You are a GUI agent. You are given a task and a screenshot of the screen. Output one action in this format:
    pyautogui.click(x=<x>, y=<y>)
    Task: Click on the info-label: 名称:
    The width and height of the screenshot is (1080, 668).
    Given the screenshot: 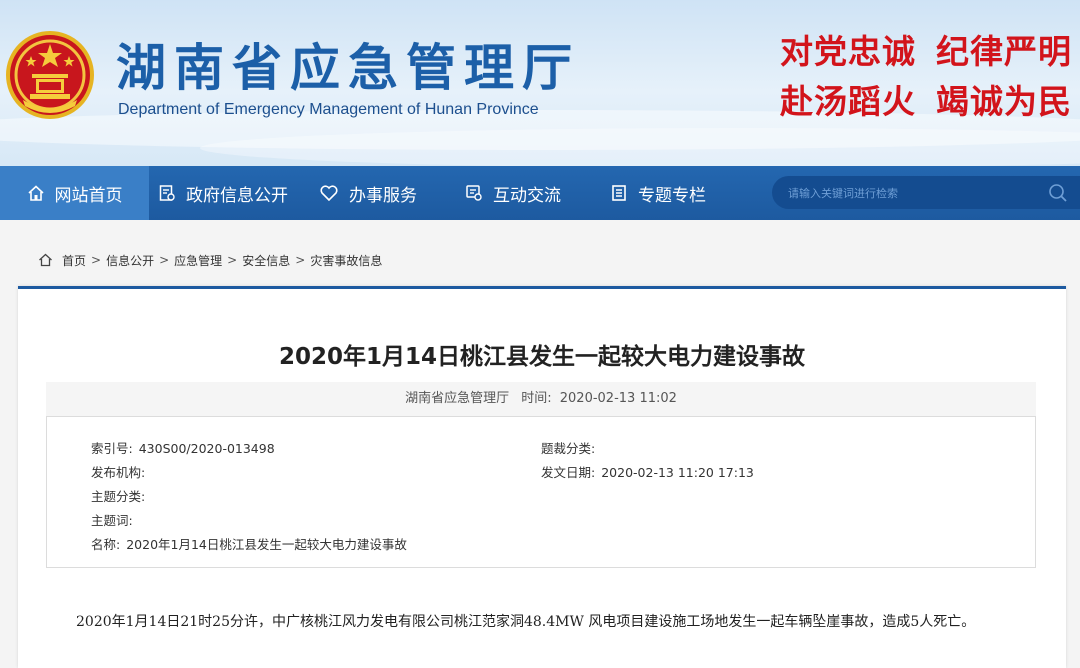 What is the action you would take?
    pyautogui.click(x=106, y=544)
    